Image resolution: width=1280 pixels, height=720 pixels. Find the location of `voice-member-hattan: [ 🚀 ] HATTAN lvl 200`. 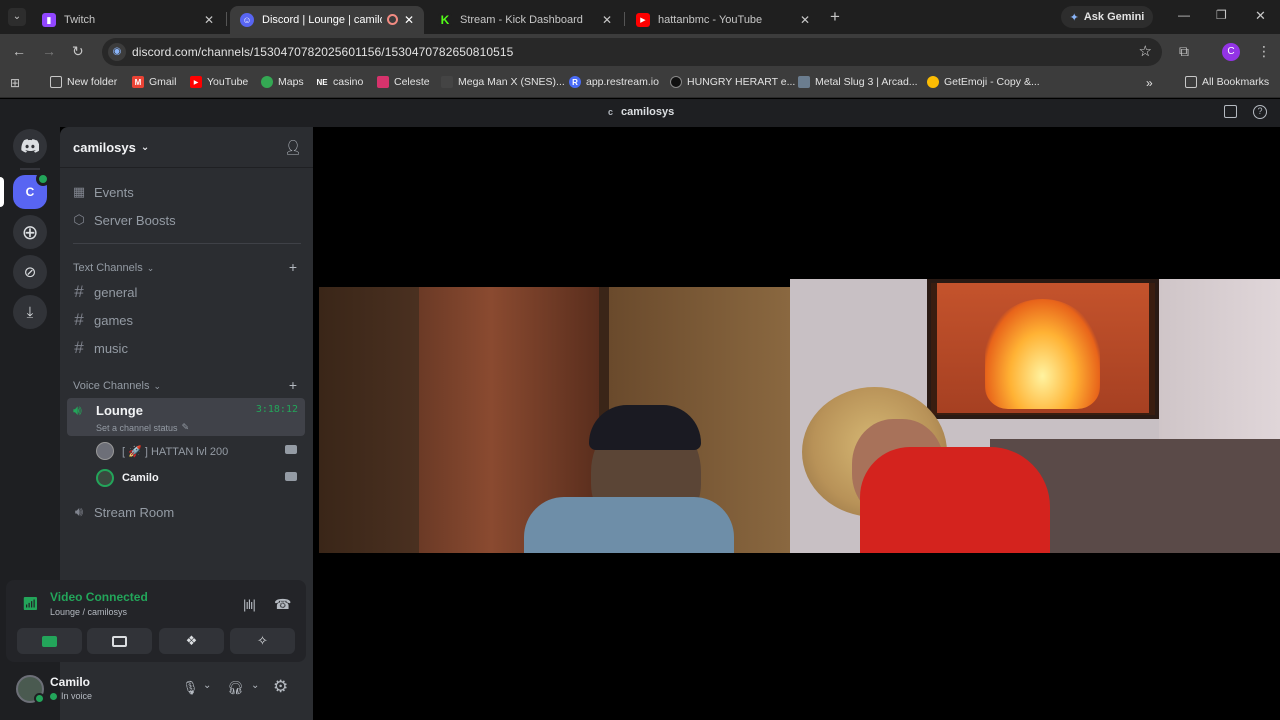

voice-member-hattan: [ 🚀 ] HATTAN lvl 200 is located at coordinates (200, 451).